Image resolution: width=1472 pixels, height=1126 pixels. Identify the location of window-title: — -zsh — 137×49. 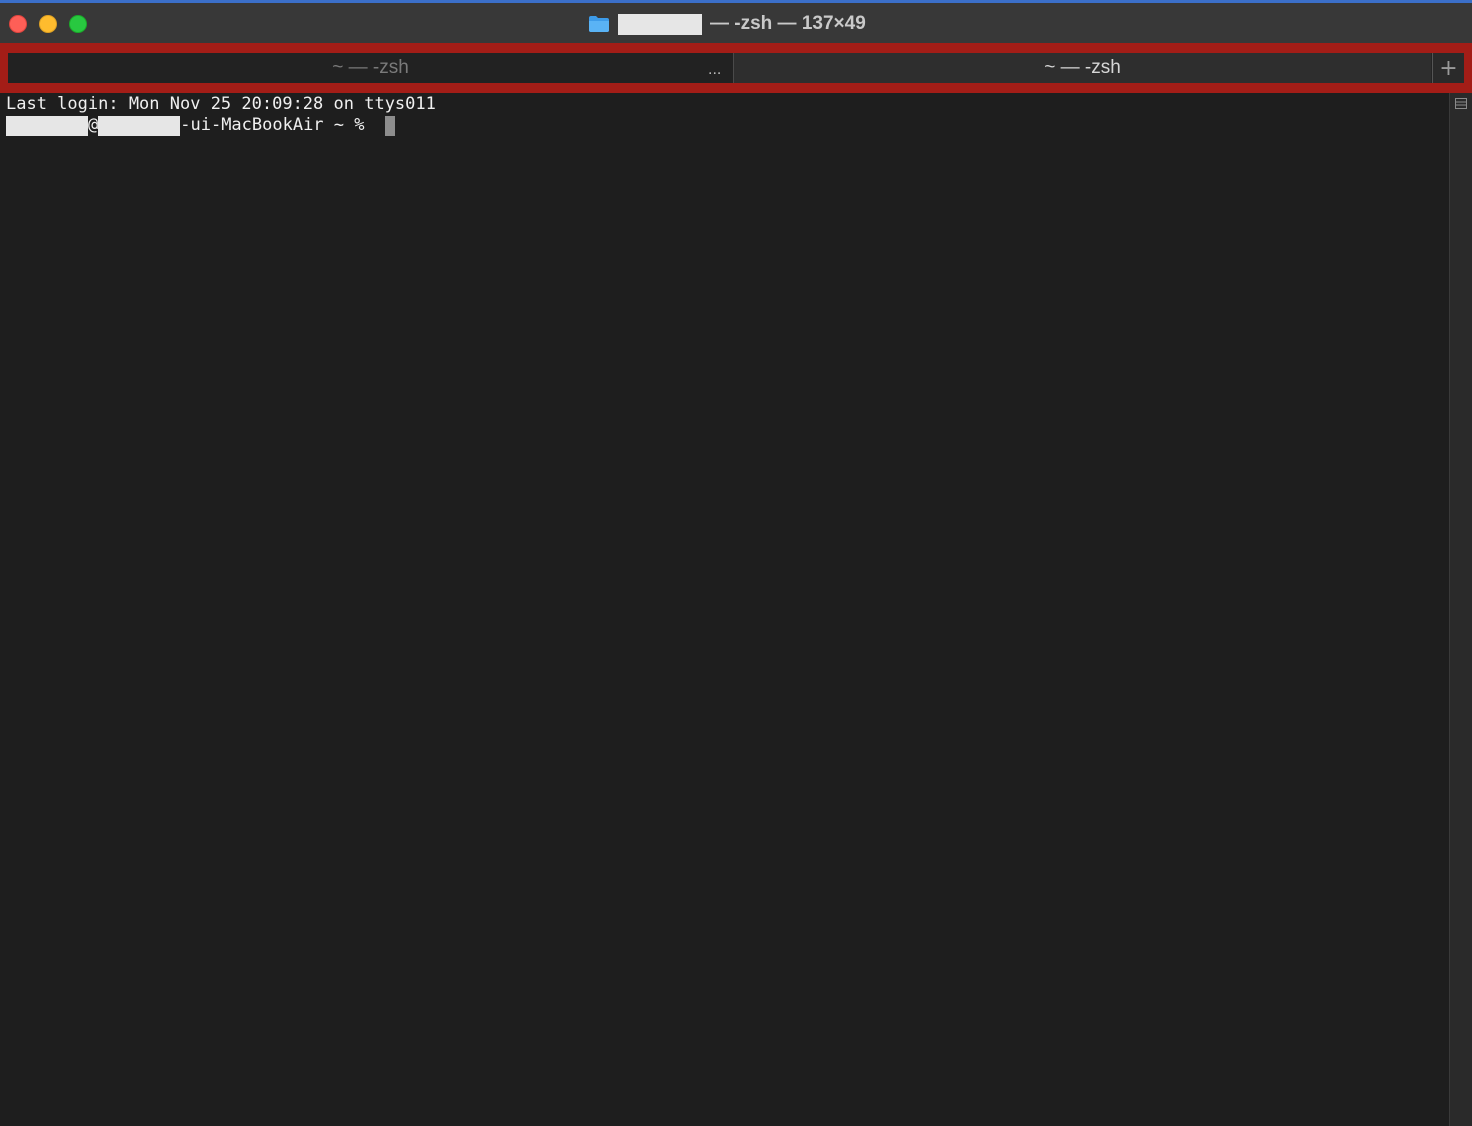
(727, 24).